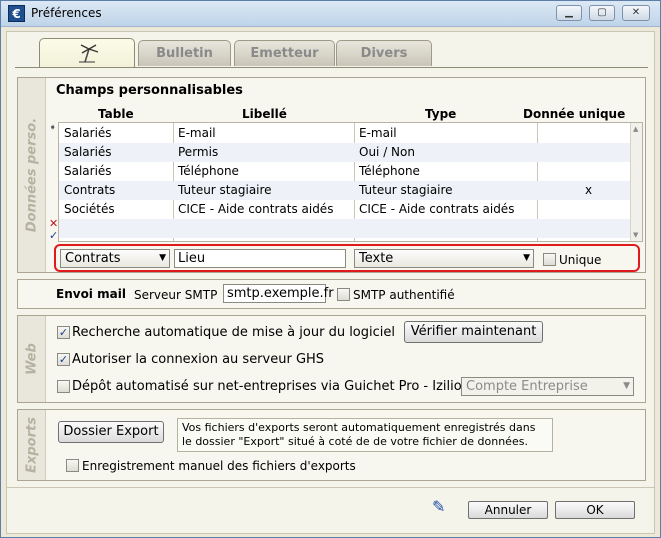  Describe the element at coordinates (53, 128) in the screenshot. I see `current-row-marker-icon: ➧` at that location.